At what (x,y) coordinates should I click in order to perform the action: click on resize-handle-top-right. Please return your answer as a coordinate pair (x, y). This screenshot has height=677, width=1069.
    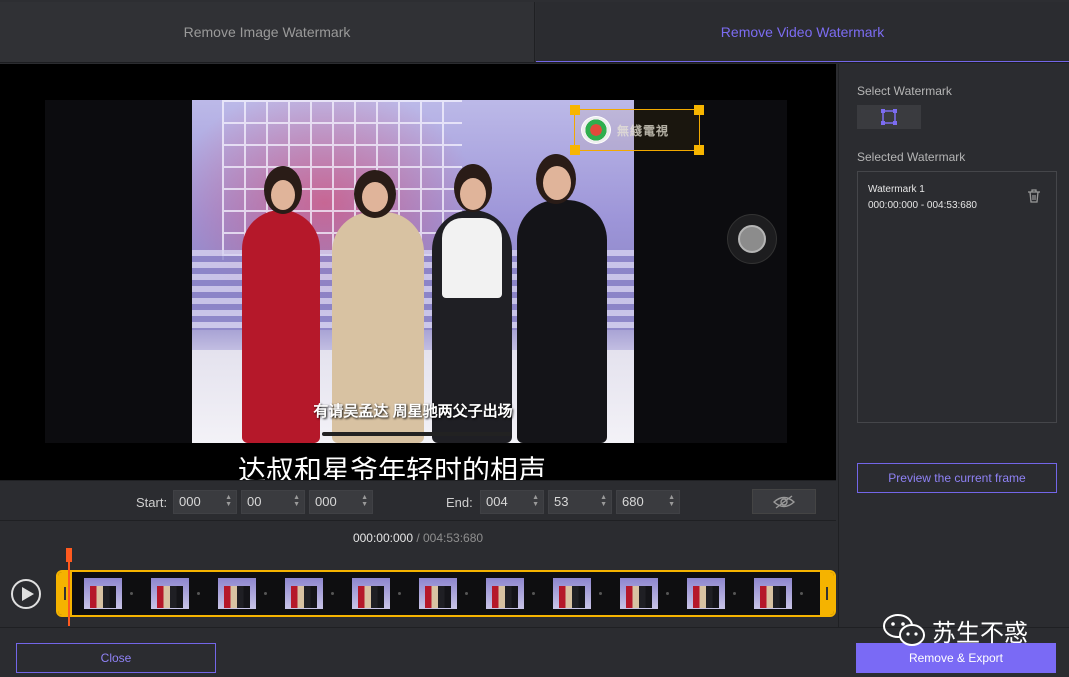
    Looking at the image, I should click on (699, 110).